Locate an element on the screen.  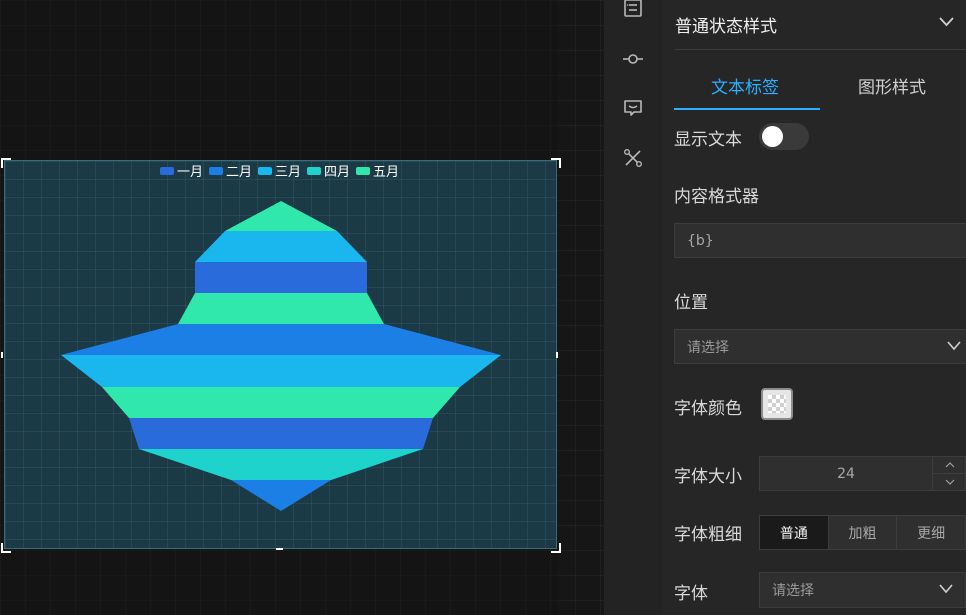
font-size-stepper: 24 is located at coordinates (862, 473).